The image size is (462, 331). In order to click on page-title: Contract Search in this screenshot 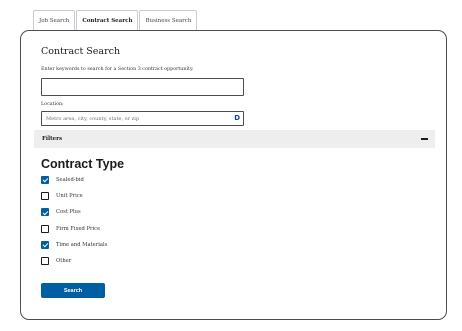, I will do `click(81, 51)`.